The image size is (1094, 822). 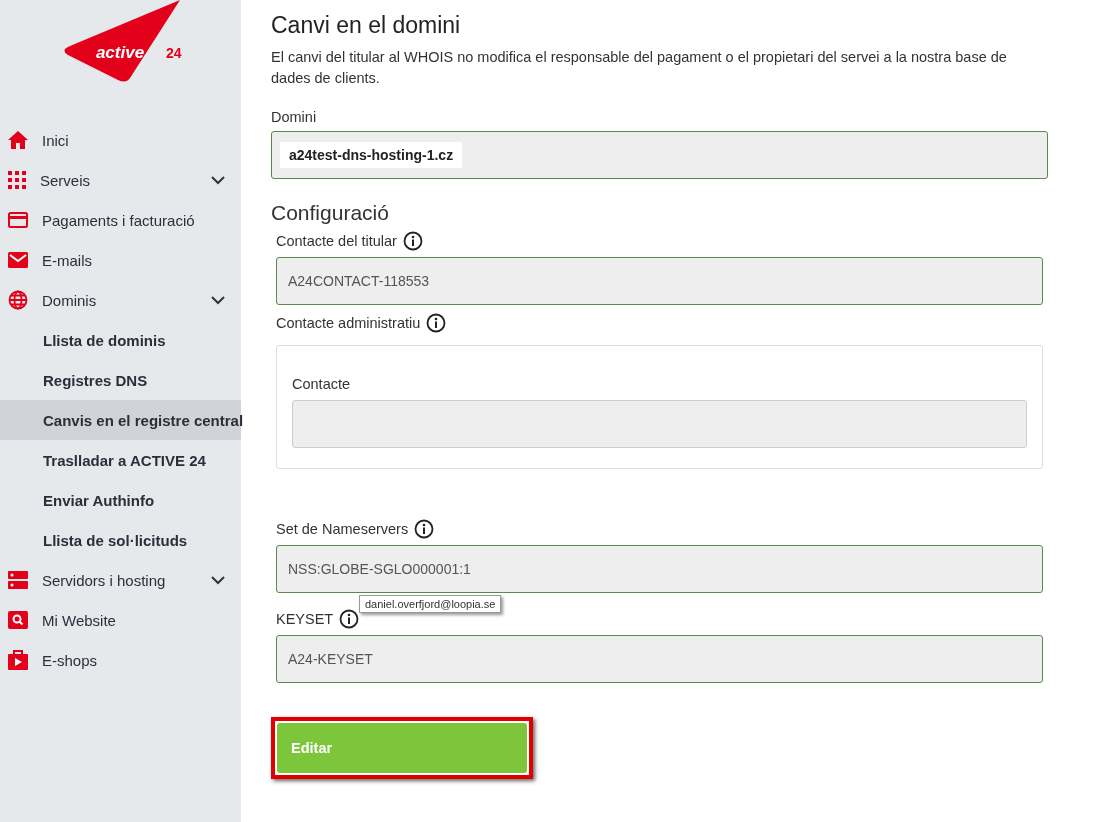 I want to click on nav-item: Inici, so click(x=120, y=140).